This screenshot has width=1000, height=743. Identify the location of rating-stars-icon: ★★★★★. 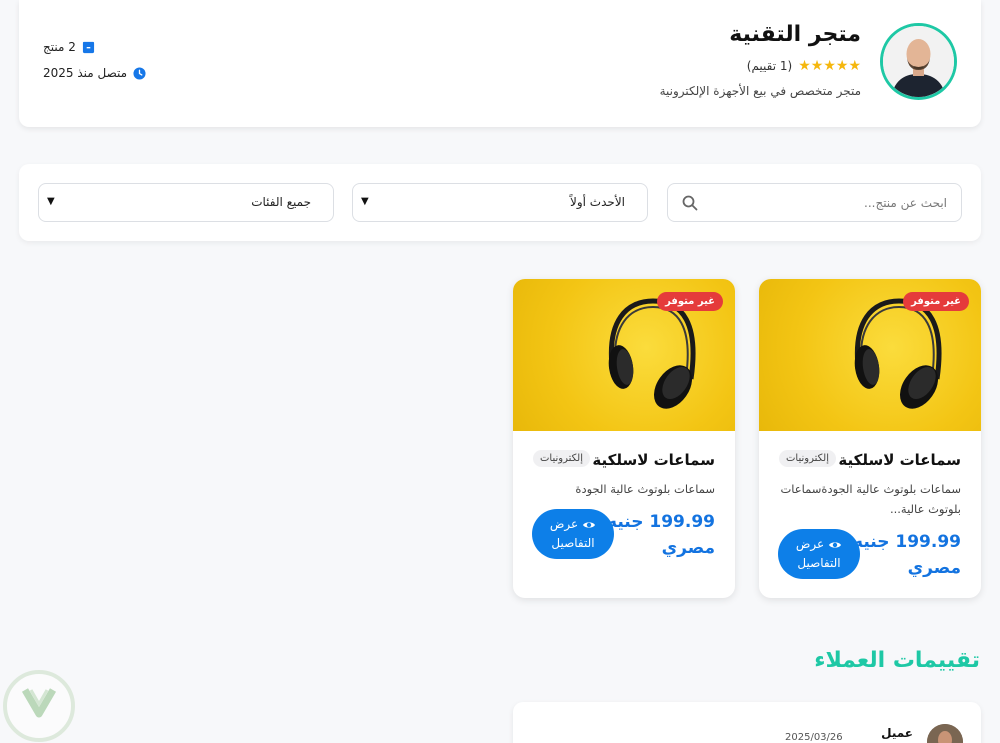
(829, 66).